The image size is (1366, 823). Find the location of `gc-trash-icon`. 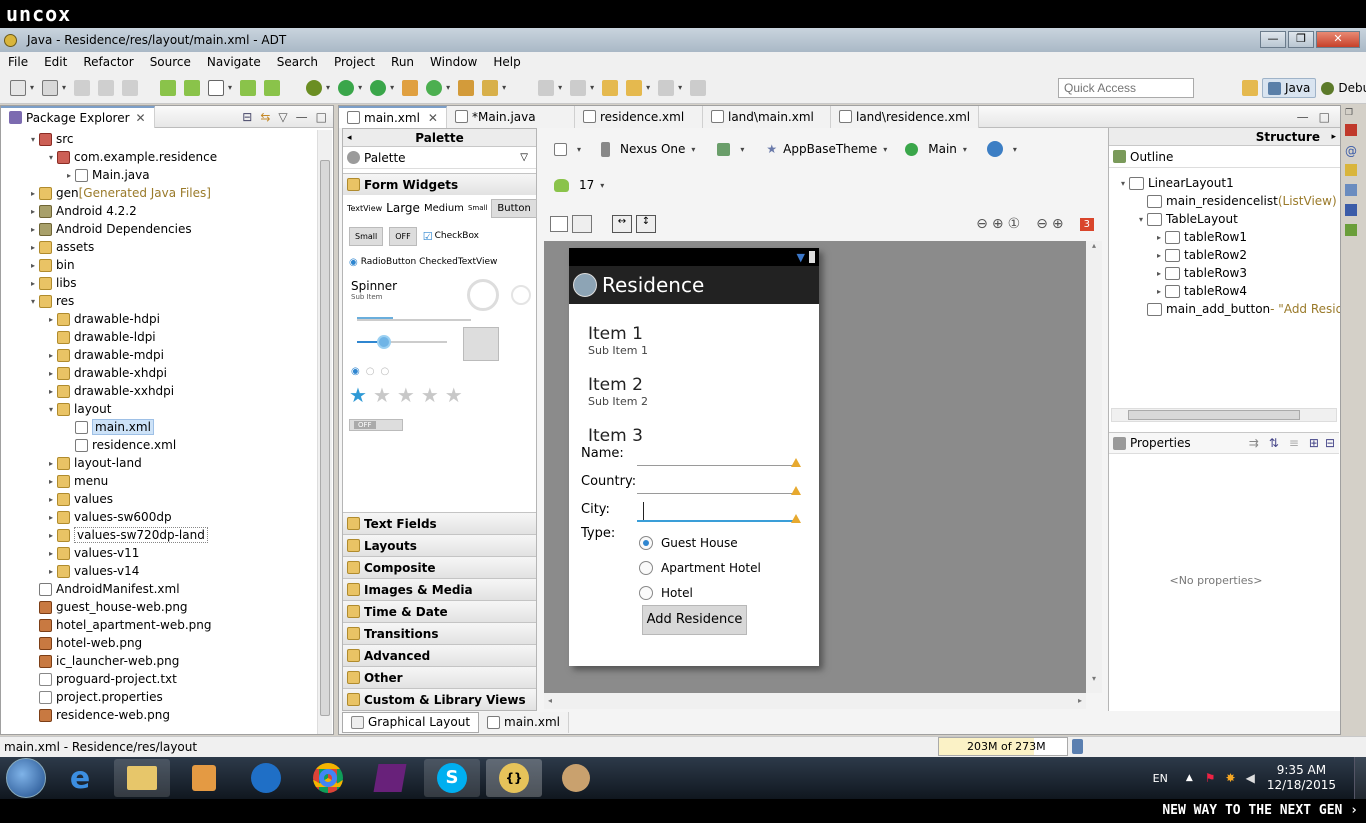

gc-trash-icon is located at coordinates (1077, 746).